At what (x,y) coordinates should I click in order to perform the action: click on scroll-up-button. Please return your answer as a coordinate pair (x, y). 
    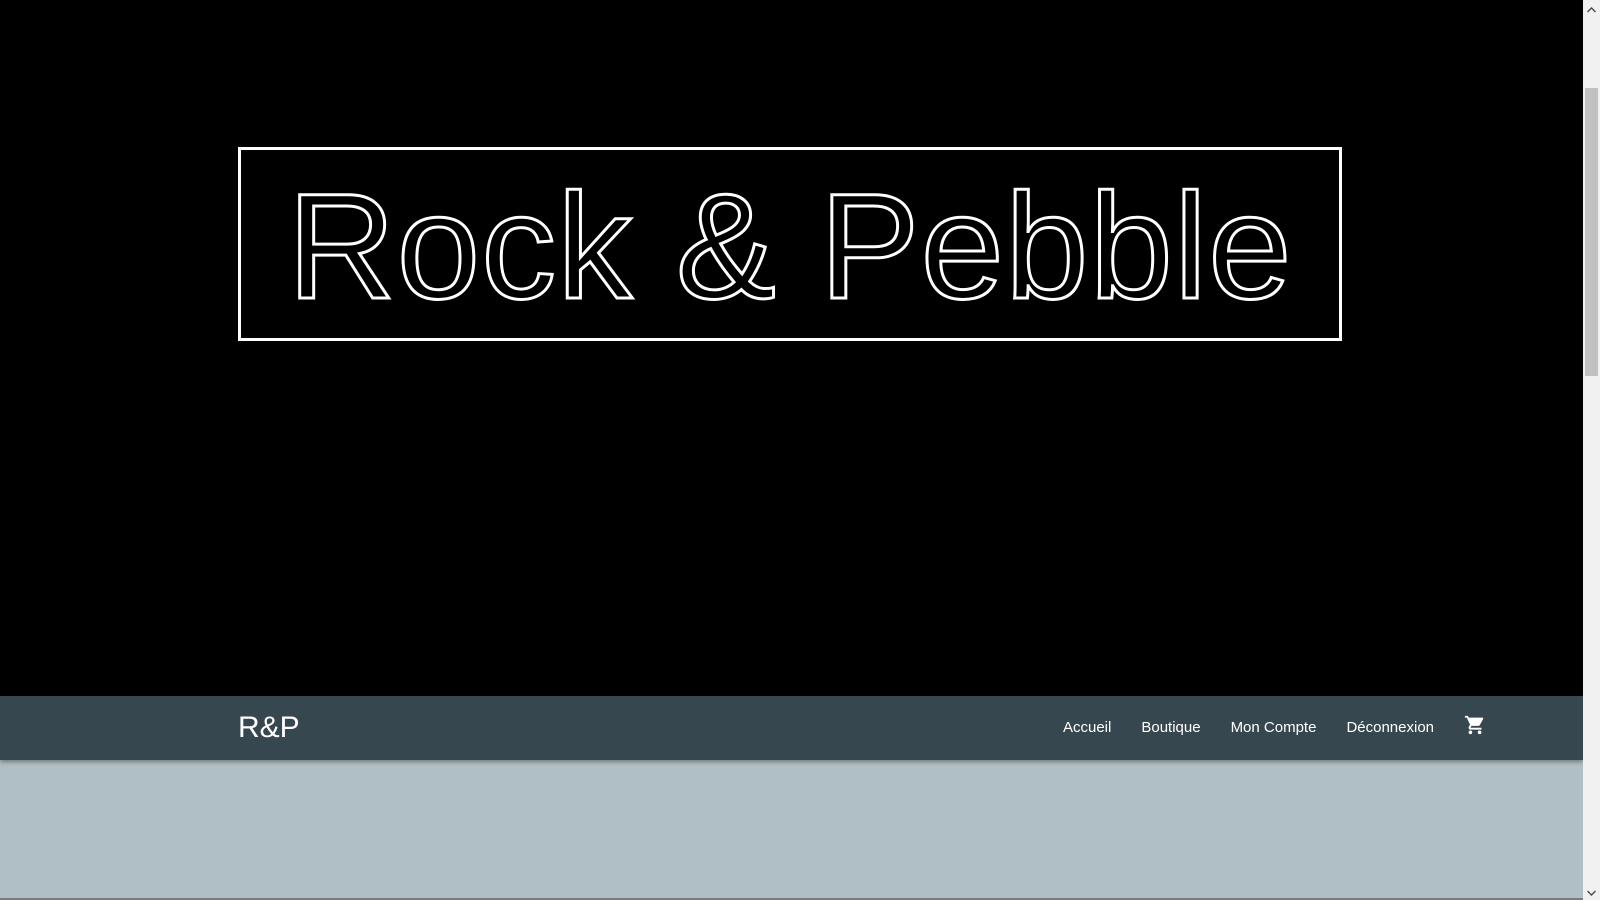
    Looking at the image, I should click on (1591, 8).